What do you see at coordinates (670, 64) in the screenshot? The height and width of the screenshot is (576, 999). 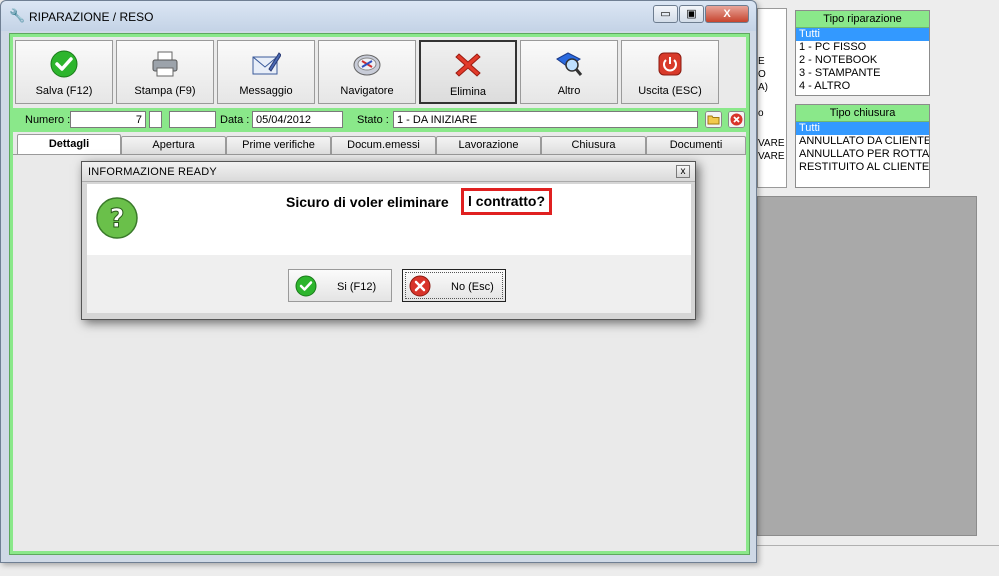 I see `power-icon` at bounding box center [670, 64].